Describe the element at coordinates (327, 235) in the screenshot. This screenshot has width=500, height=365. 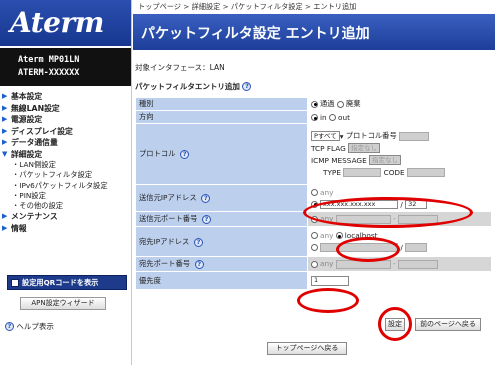
I see `dst-any-label: any` at that location.